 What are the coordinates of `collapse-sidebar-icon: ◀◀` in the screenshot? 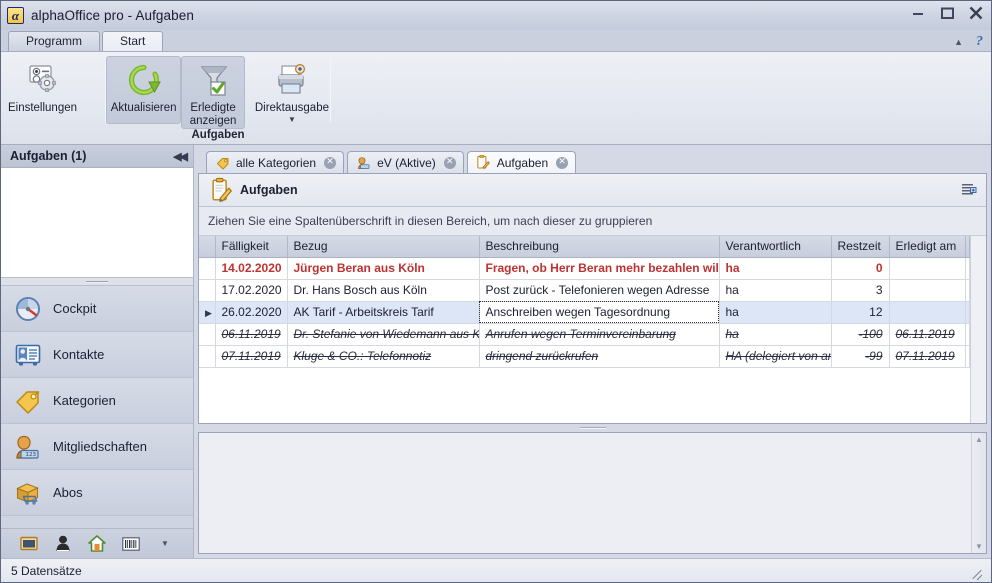 It's located at (180, 156).